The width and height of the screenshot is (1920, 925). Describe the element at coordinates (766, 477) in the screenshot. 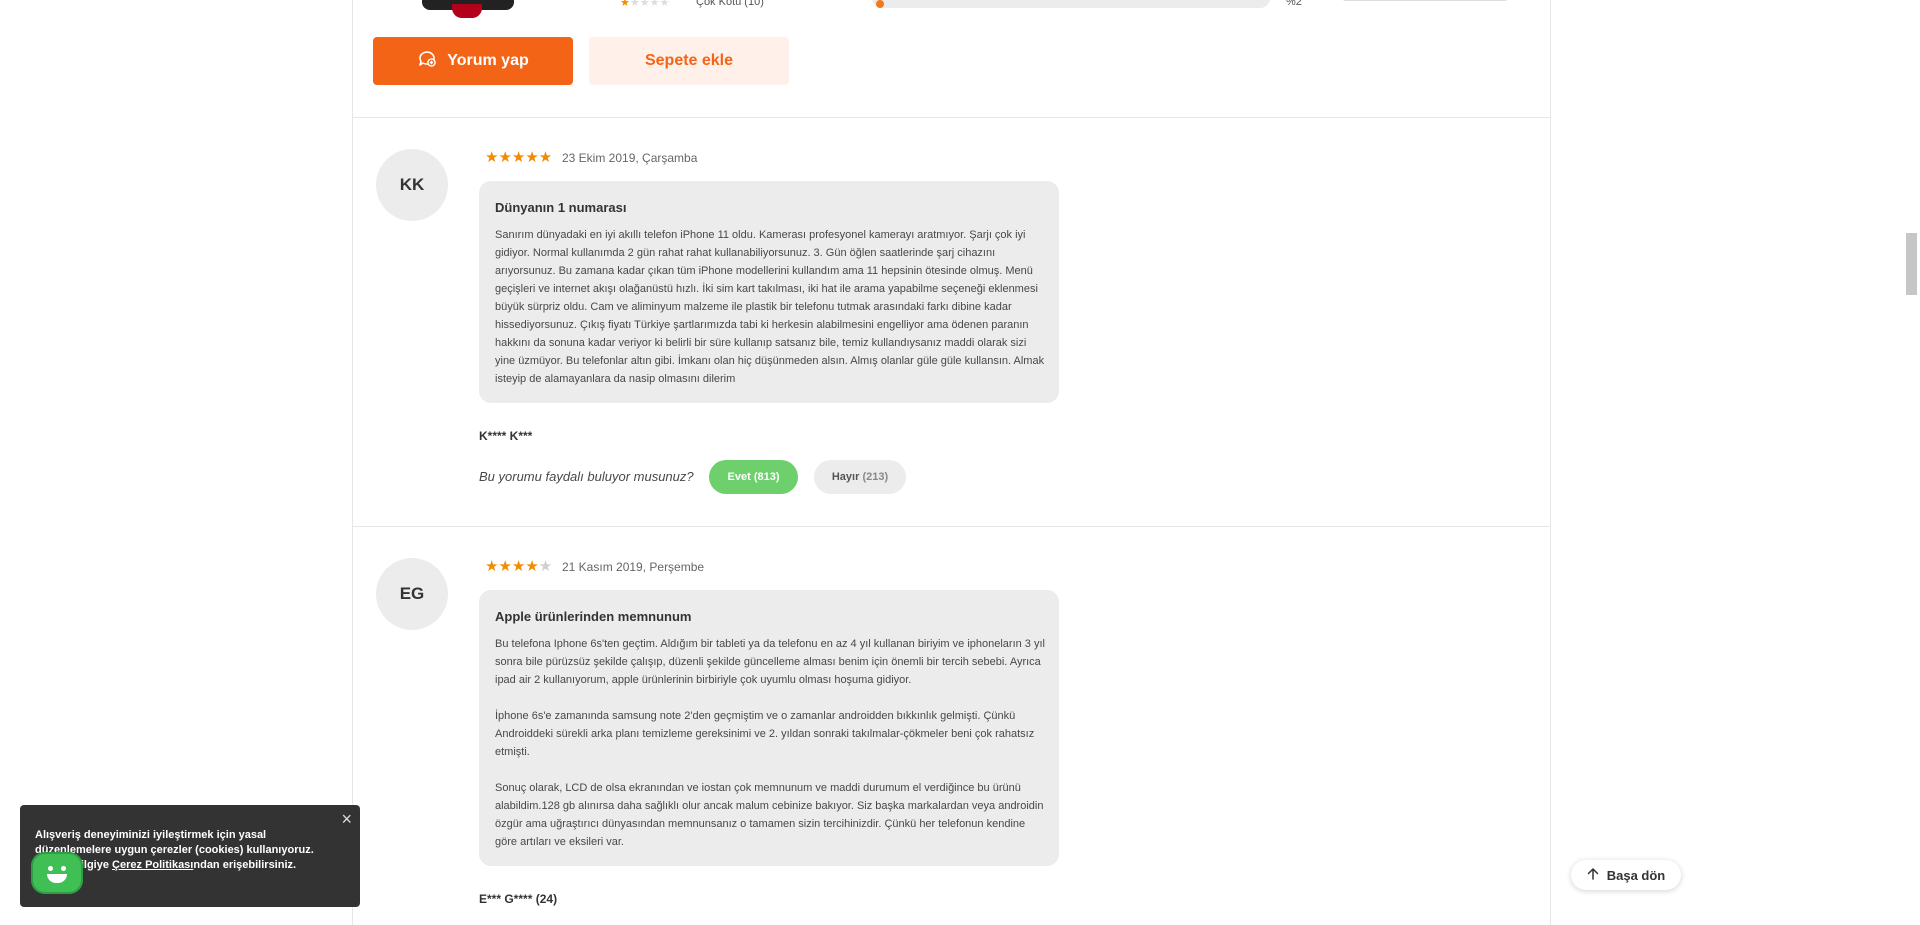

I see `vote-yes-count: (813)` at that location.